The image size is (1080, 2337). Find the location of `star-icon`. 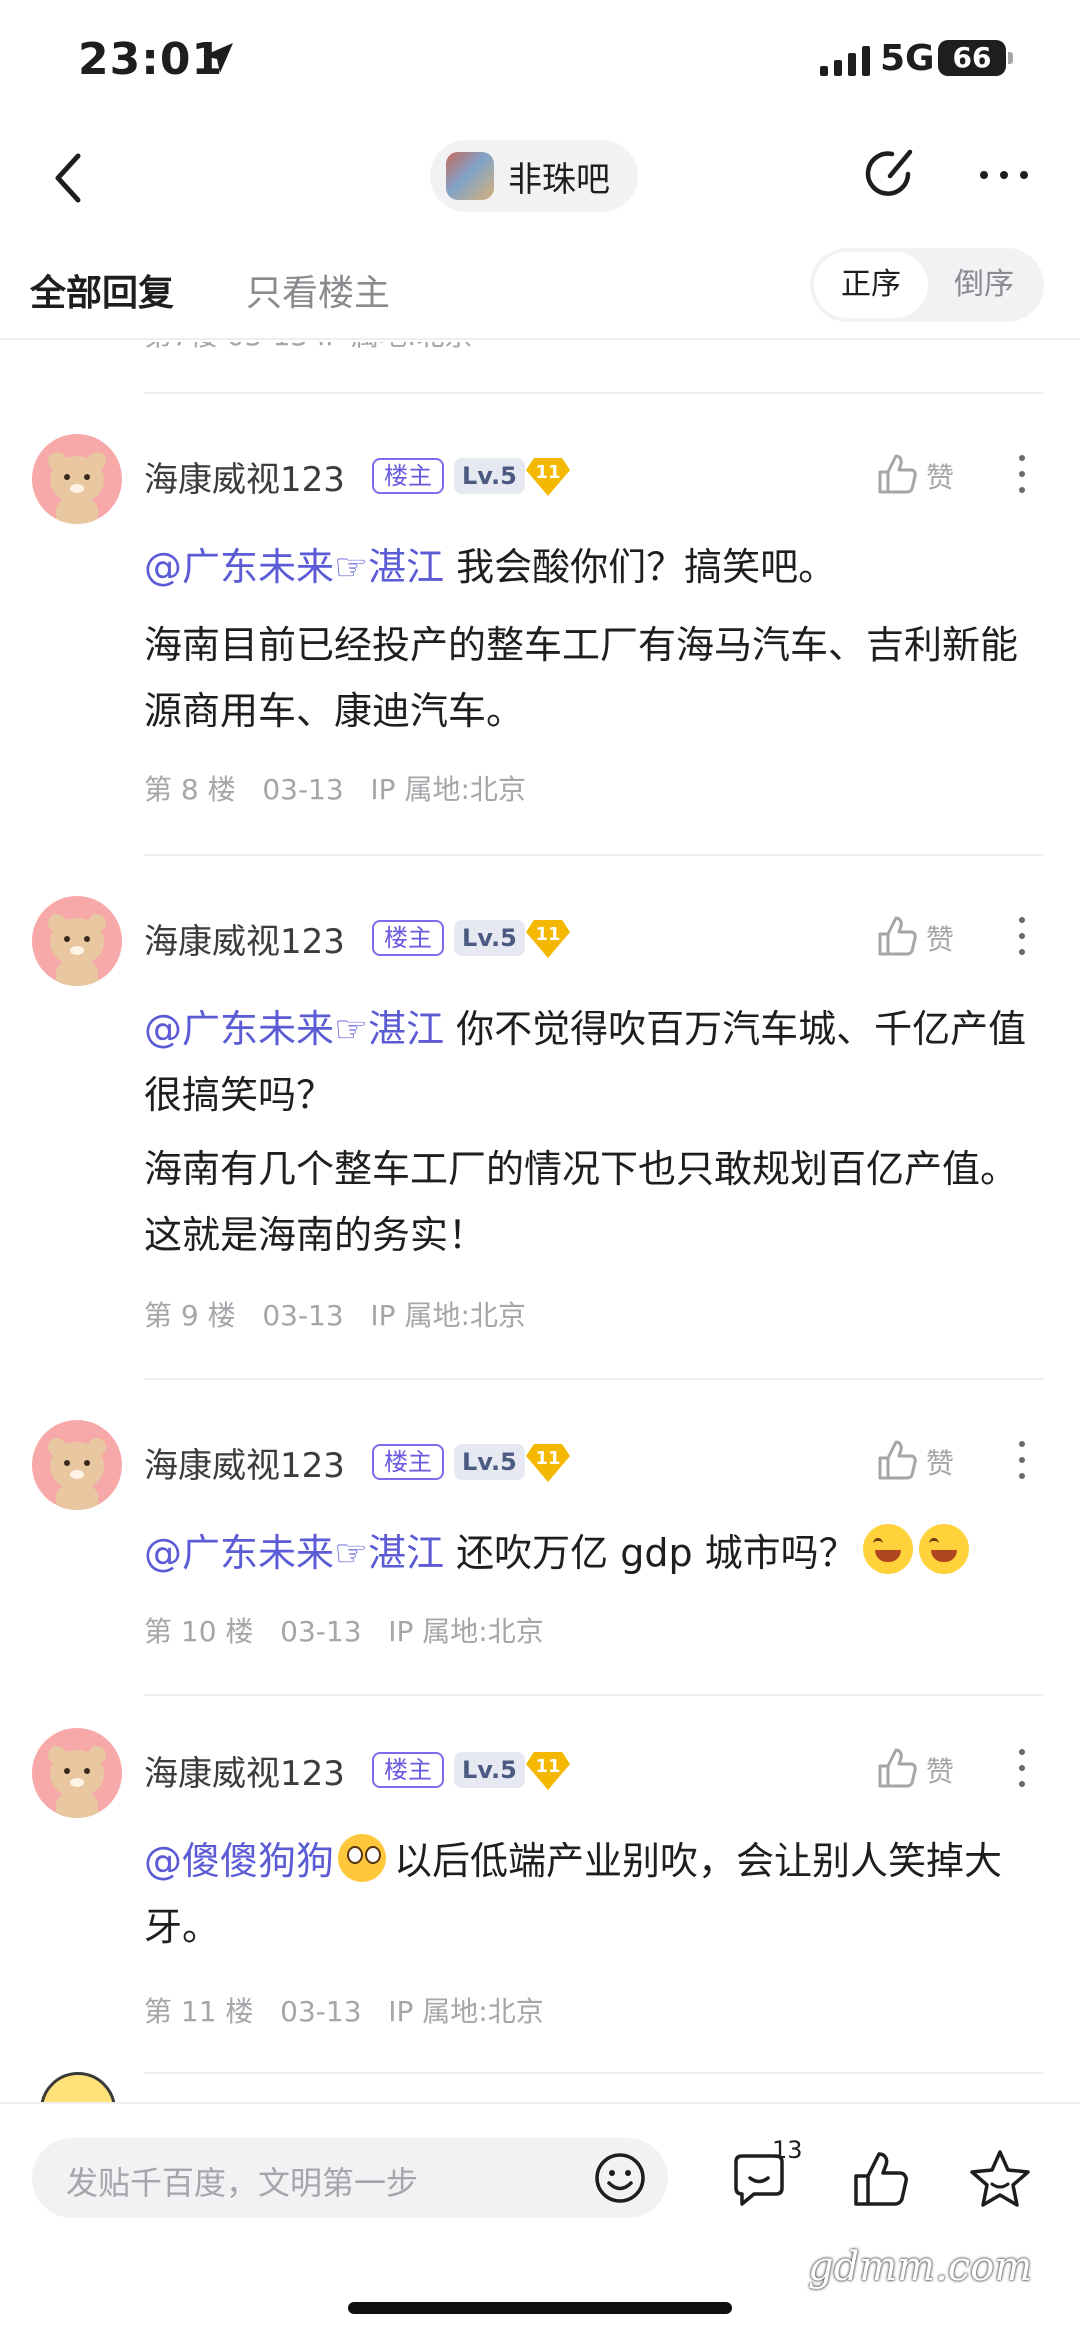

star-icon is located at coordinates (1000, 2180).